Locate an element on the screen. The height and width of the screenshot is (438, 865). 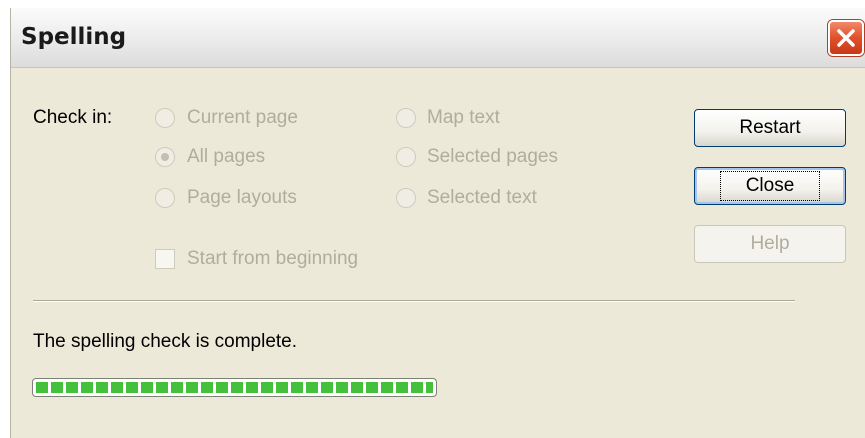
radio-map-text is located at coordinates (406, 118).